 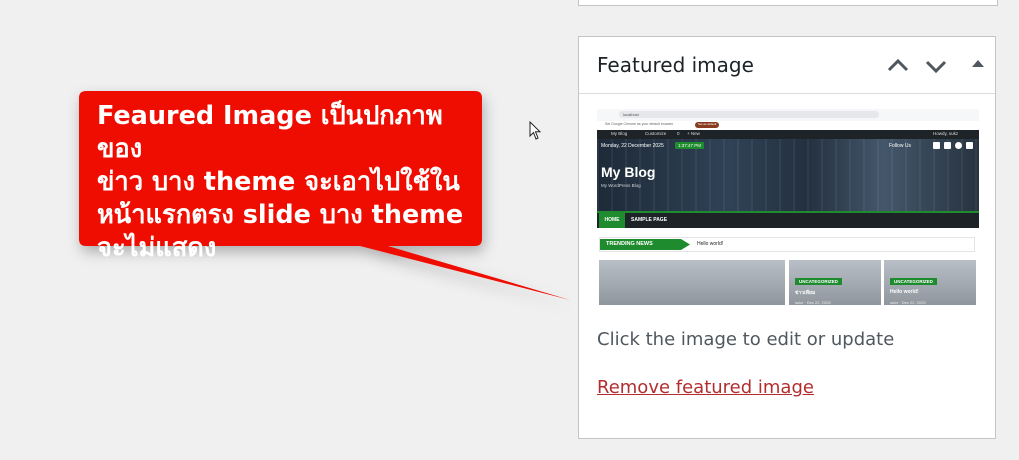 What do you see at coordinates (969, 145) in the screenshot?
I see `linkedin-icon` at bounding box center [969, 145].